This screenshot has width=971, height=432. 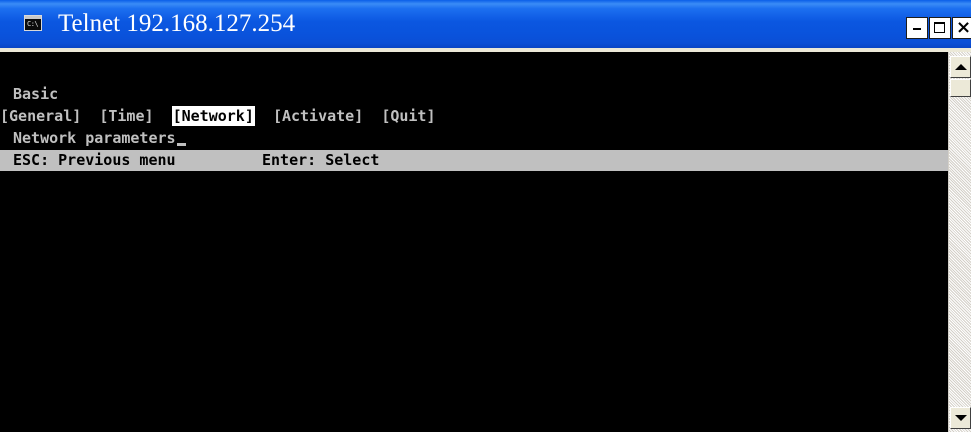 I want to click on scroll-up-button, so click(x=960, y=67).